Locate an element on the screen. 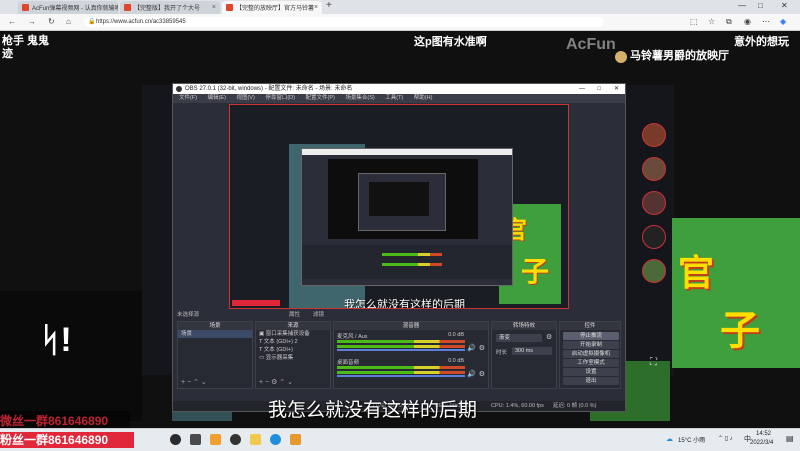 The image size is (800, 451). virtual-camera-button: 启动虚拟摄像机 is located at coordinates (591, 354).